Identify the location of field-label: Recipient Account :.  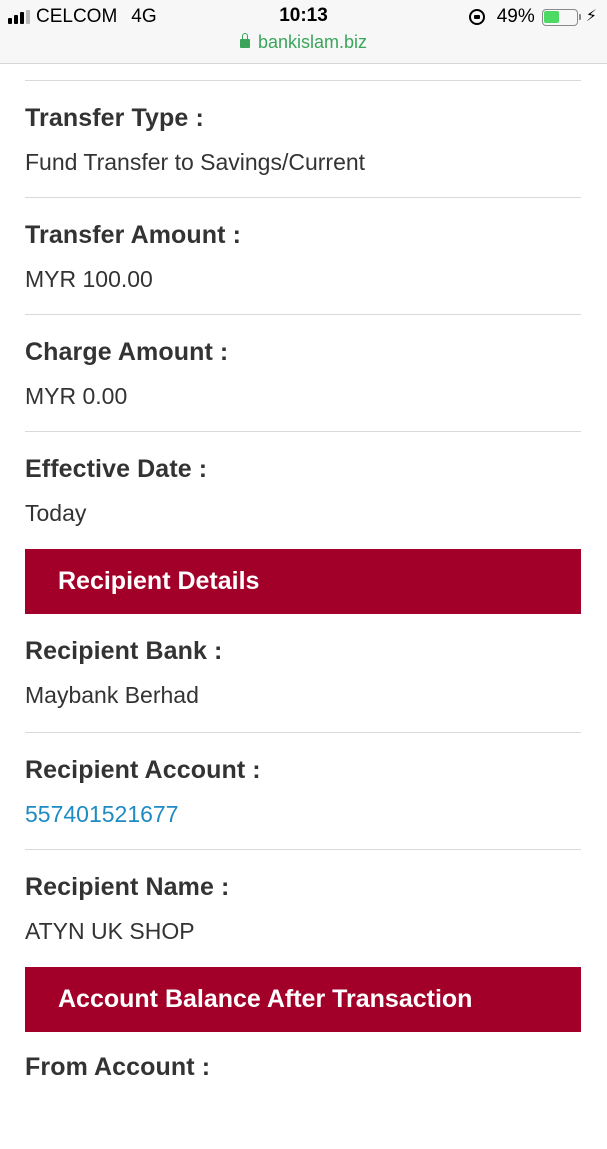
(143, 770).